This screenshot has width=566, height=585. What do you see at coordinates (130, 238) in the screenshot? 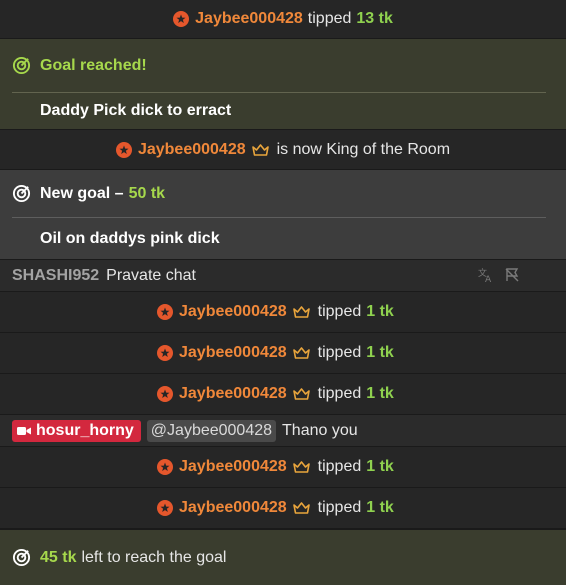
I see `new-goal-description: Oil on daddys pink dick` at bounding box center [130, 238].